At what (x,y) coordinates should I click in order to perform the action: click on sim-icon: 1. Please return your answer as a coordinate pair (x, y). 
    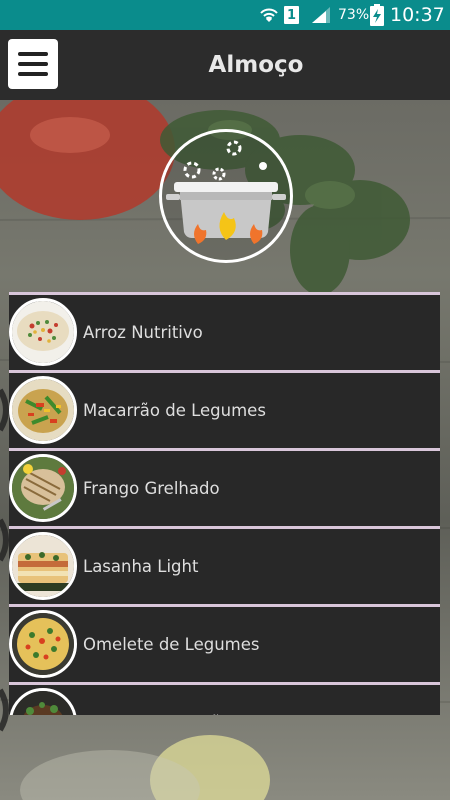
    Looking at the image, I should click on (291, 15).